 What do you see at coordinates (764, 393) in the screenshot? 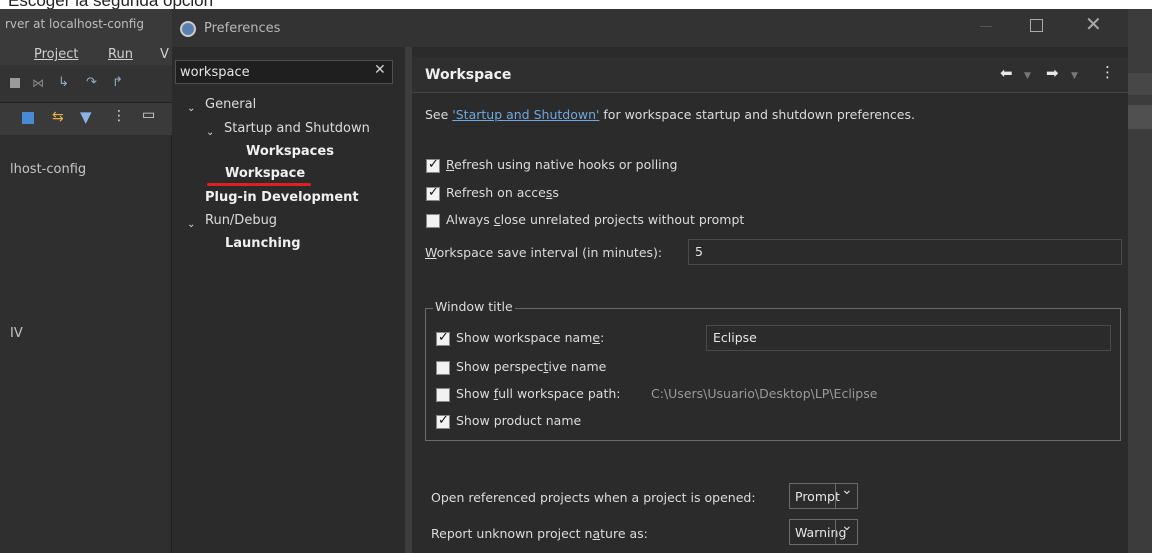
I see `full-workspace-path-value: C:\Users\Usuario\Desktop\LP\Eclipse` at bounding box center [764, 393].